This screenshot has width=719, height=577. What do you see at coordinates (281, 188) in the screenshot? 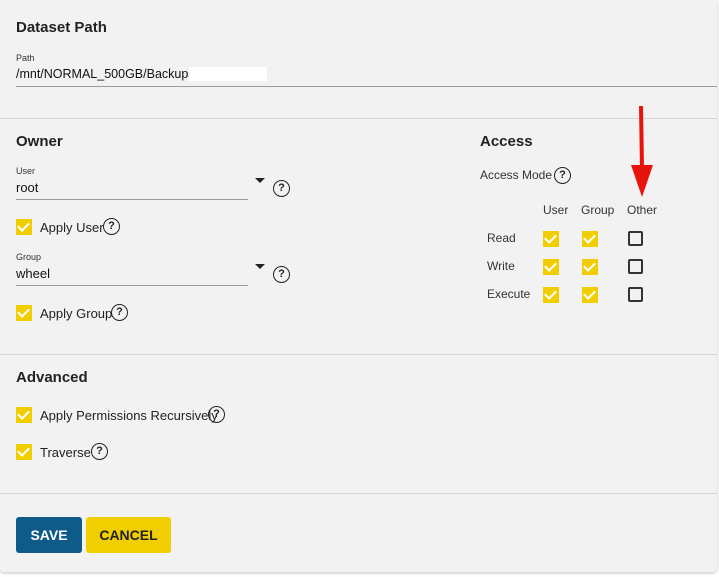
I see `user-help-icon: ?` at bounding box center [281, 188].